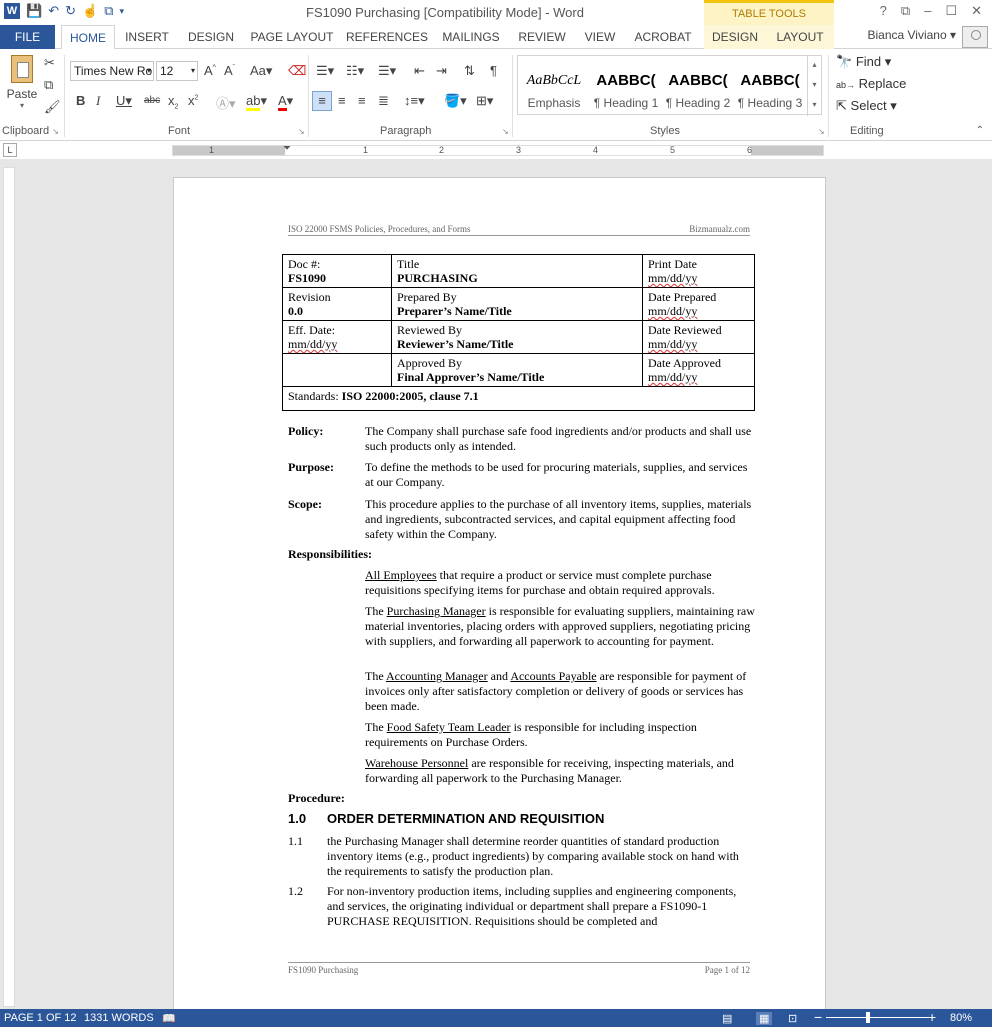 The image size is (992, 1027). I want to click on underline-icon: U▾, so click(124, 101).